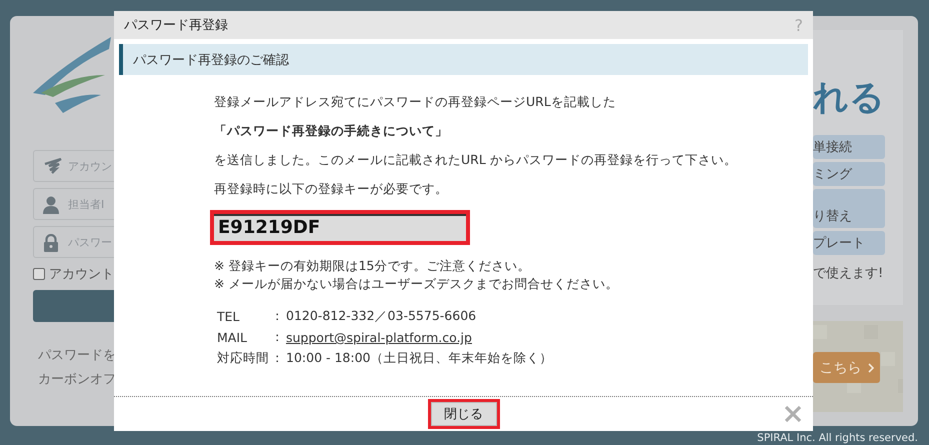 This screenshot has height=445, width=929. What do you see at coordinates (798, 25) in the screenshot?
I see `help-icon: ?` at bounding box center [798, 25].